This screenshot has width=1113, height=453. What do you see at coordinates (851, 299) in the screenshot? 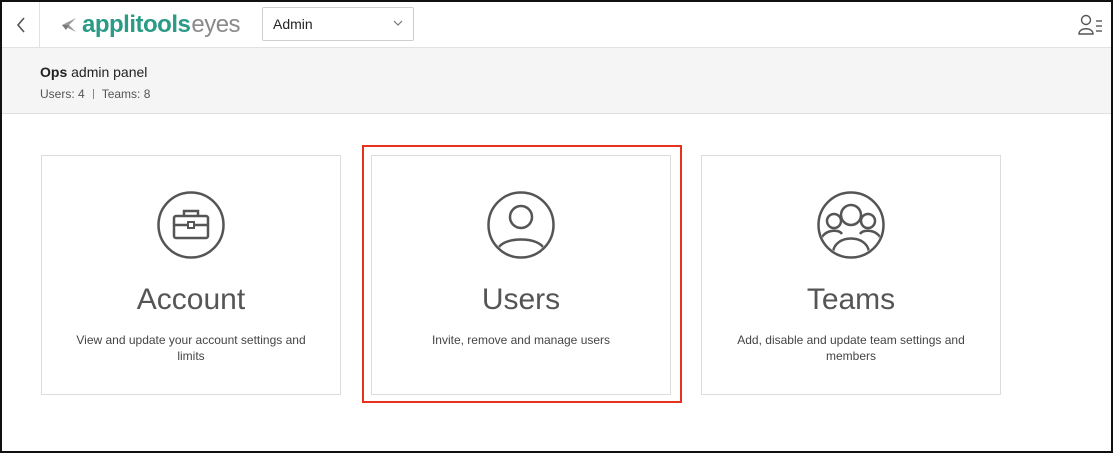
I see `teams-card-title: Teams` at bounding box center [851, 299].